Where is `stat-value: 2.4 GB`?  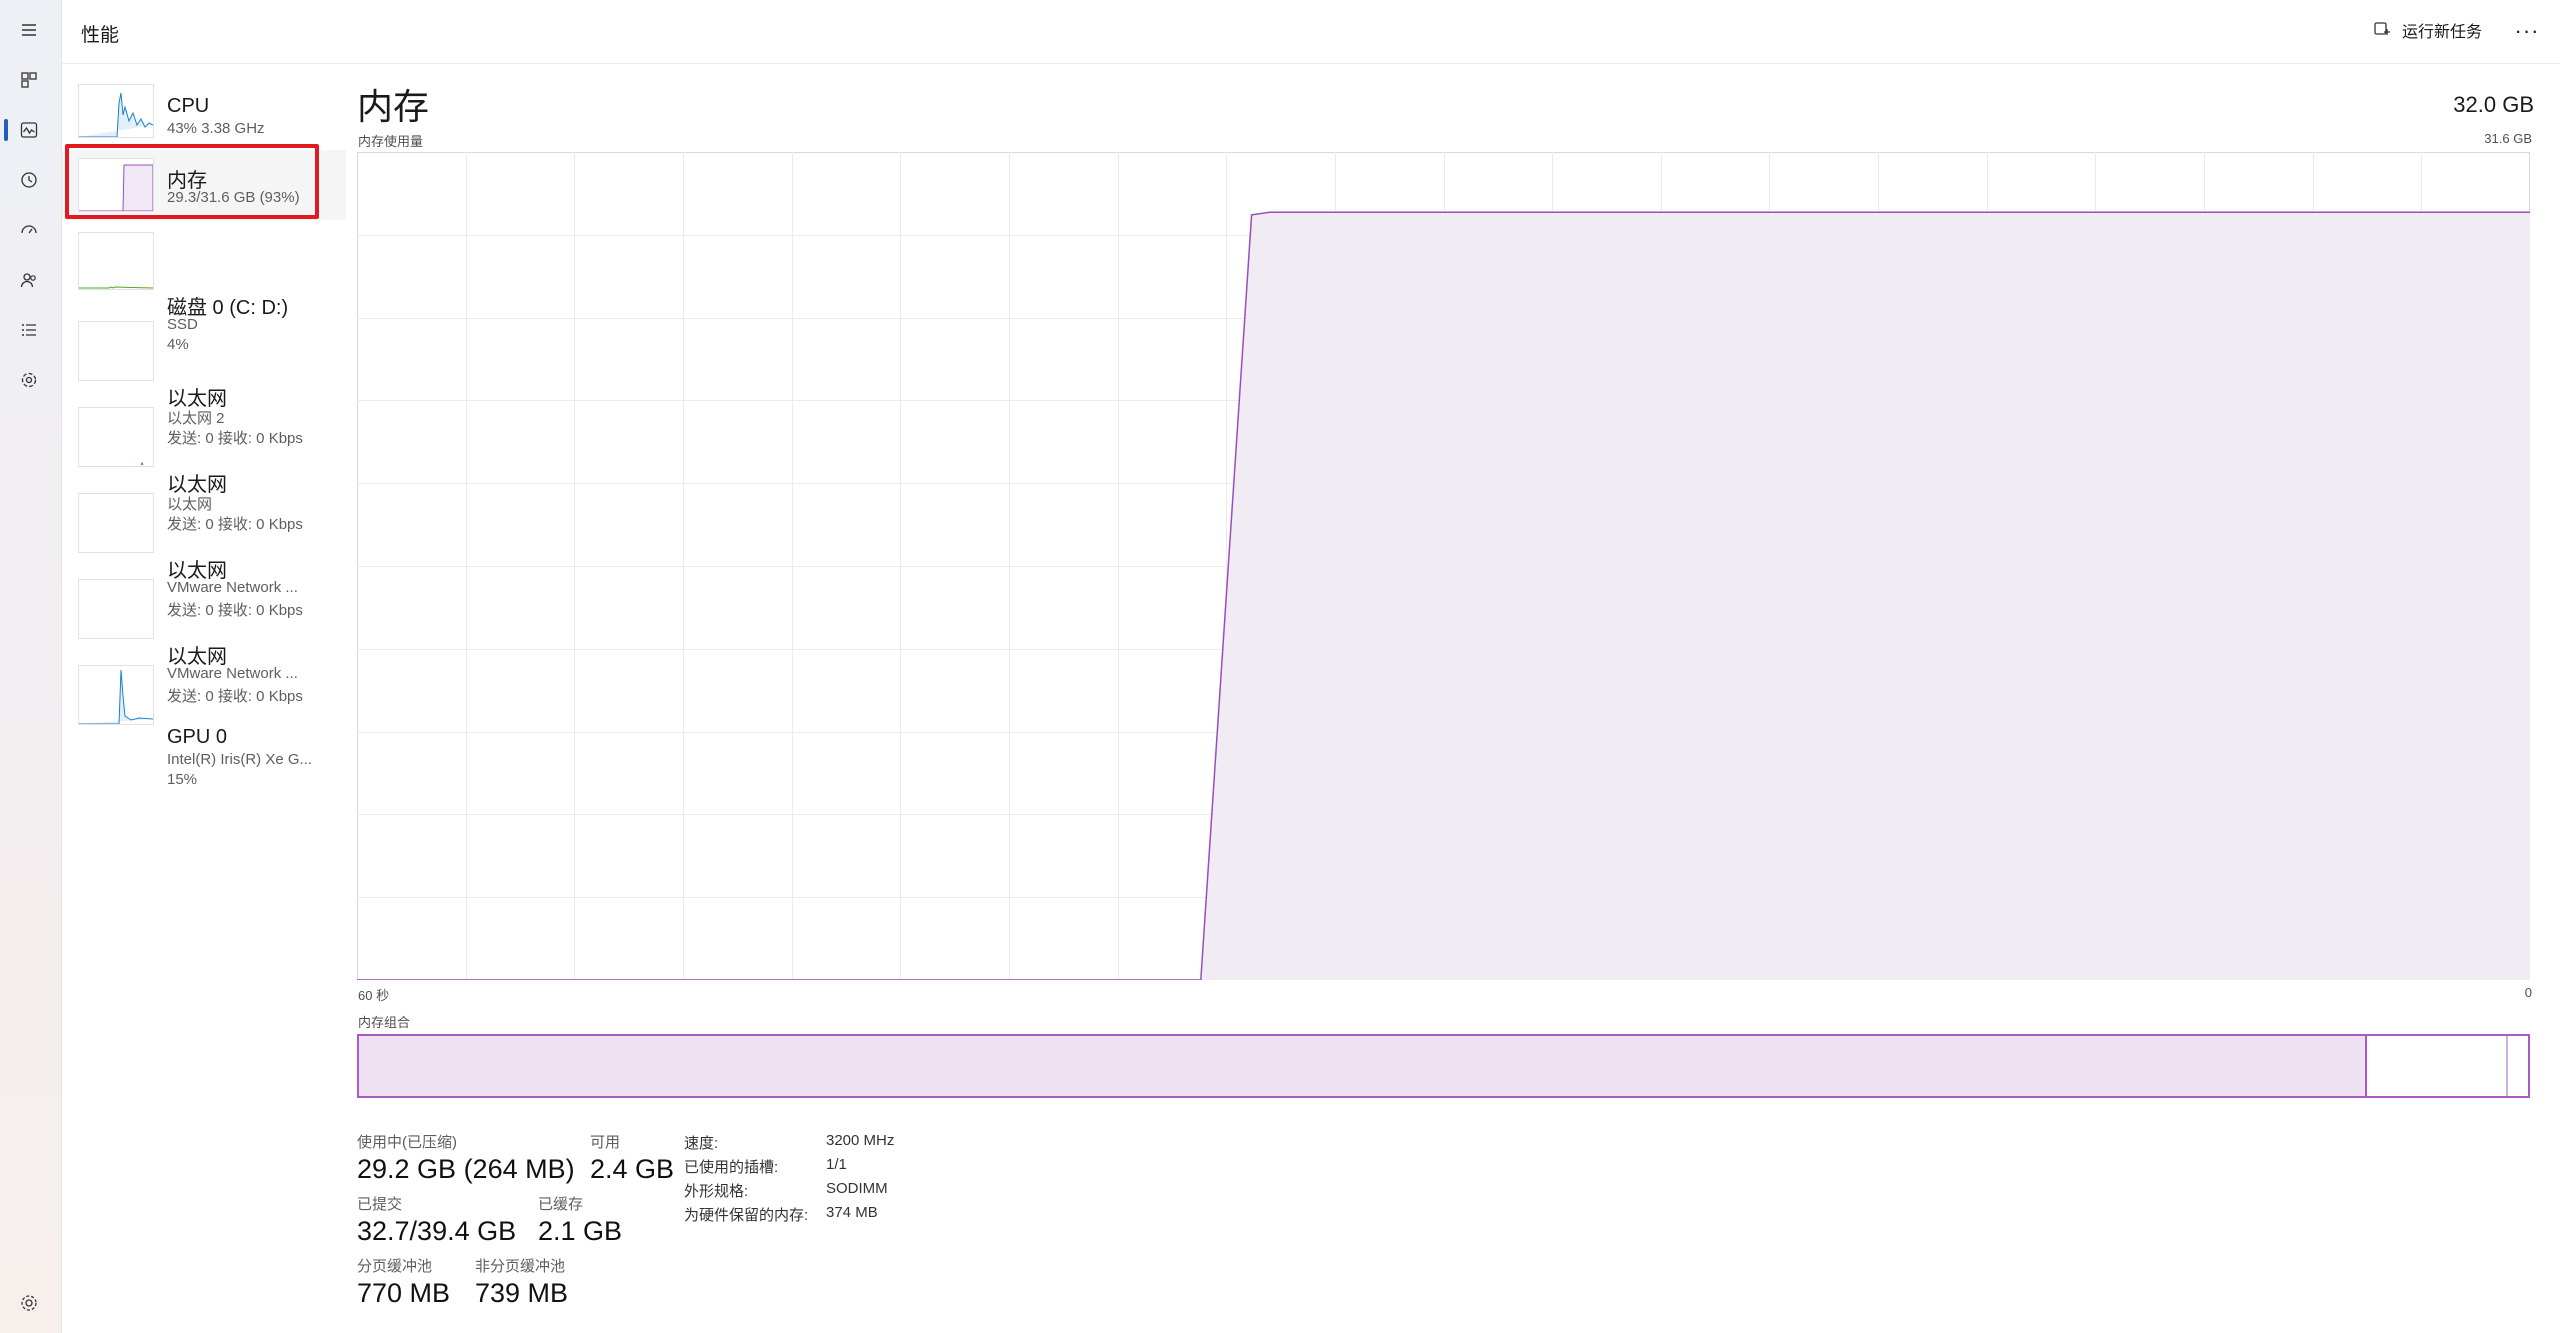 stat-value: 2.4 GB is located at coordinates (632, 1169).